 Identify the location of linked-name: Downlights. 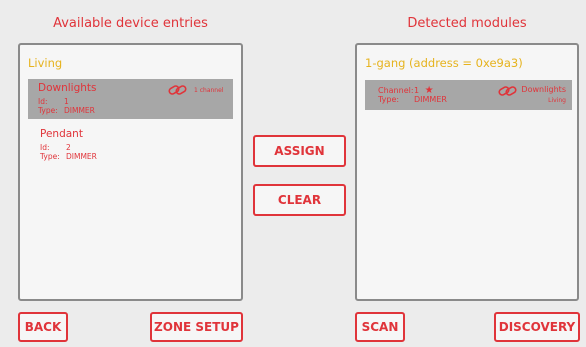
(543, 89).